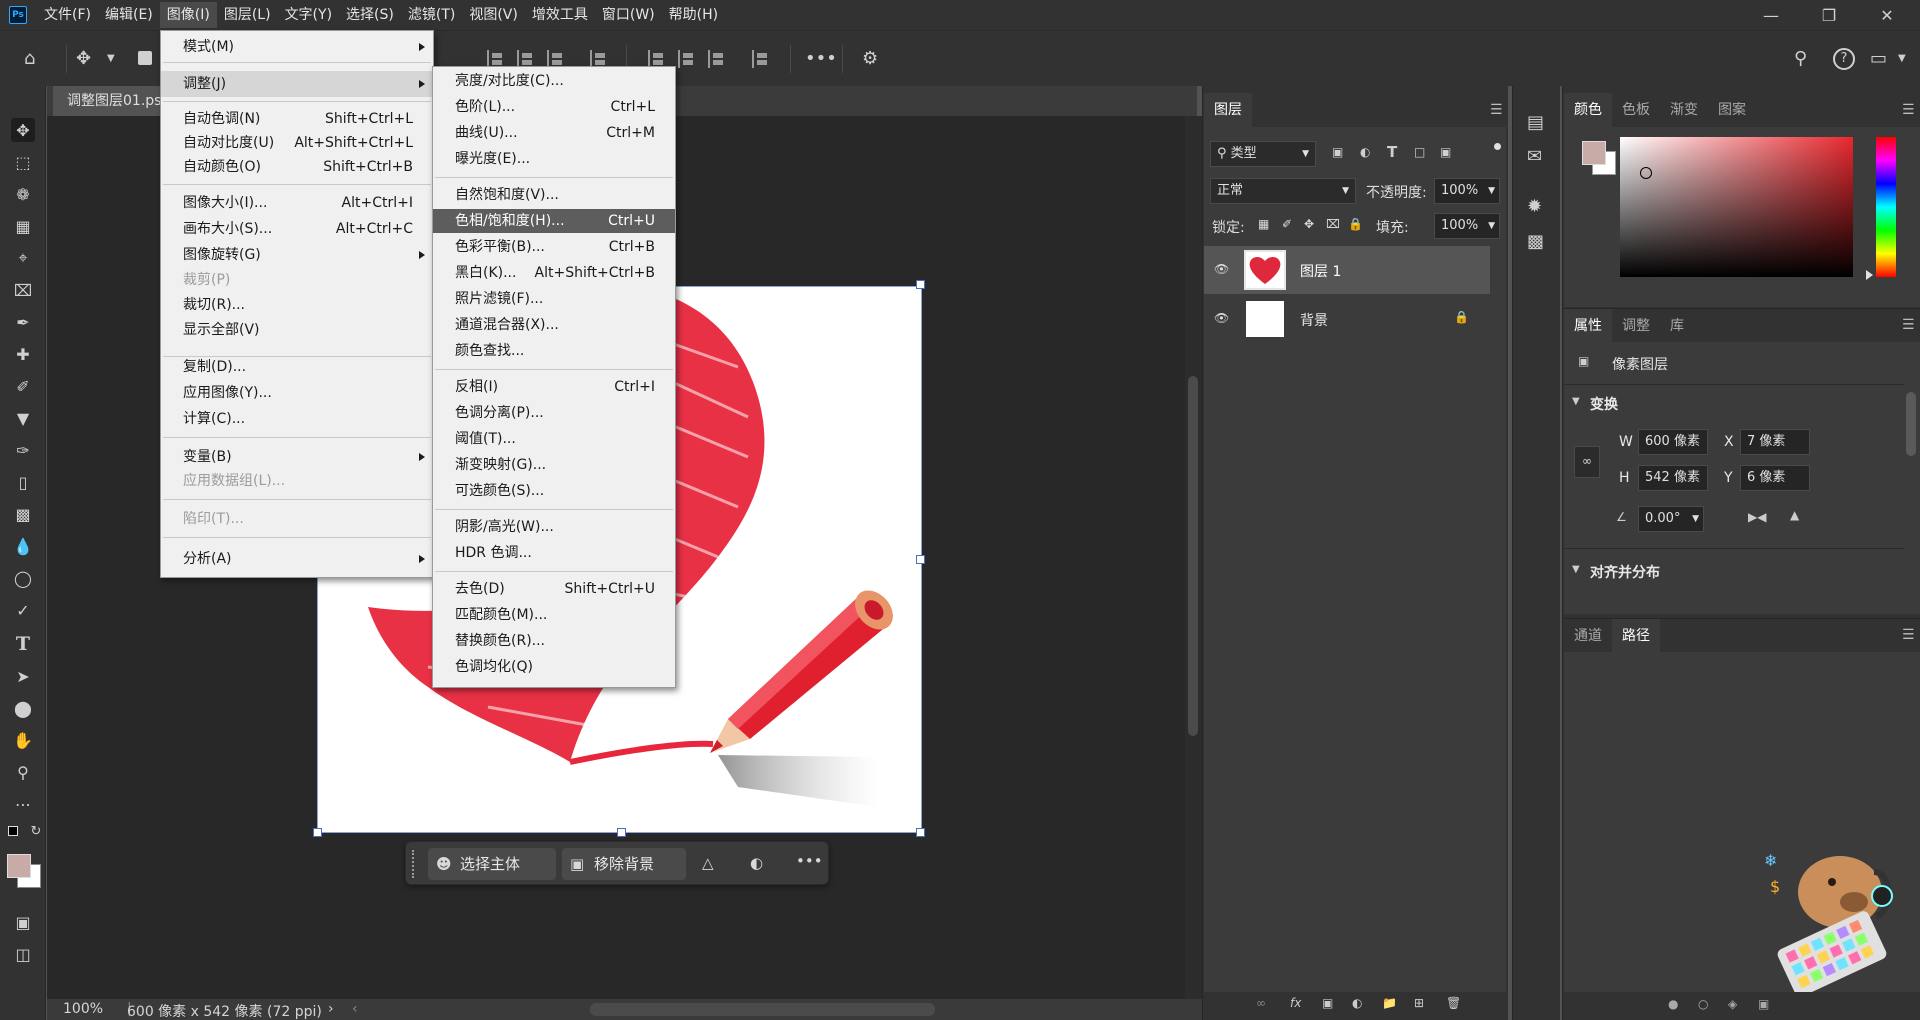 Image resolution: width=1920 pixels, height=1020 pixels. Describe the element at coordinates (1800, 58) in the screenshot. I see `search-icon: ⚲` at that location.